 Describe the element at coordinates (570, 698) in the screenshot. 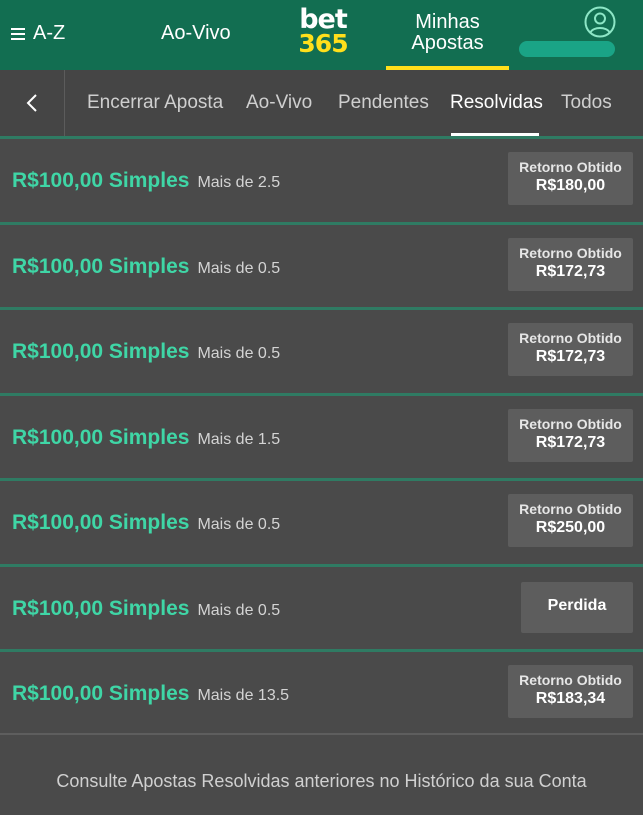

I see `return-value: R$183,34` at that location.